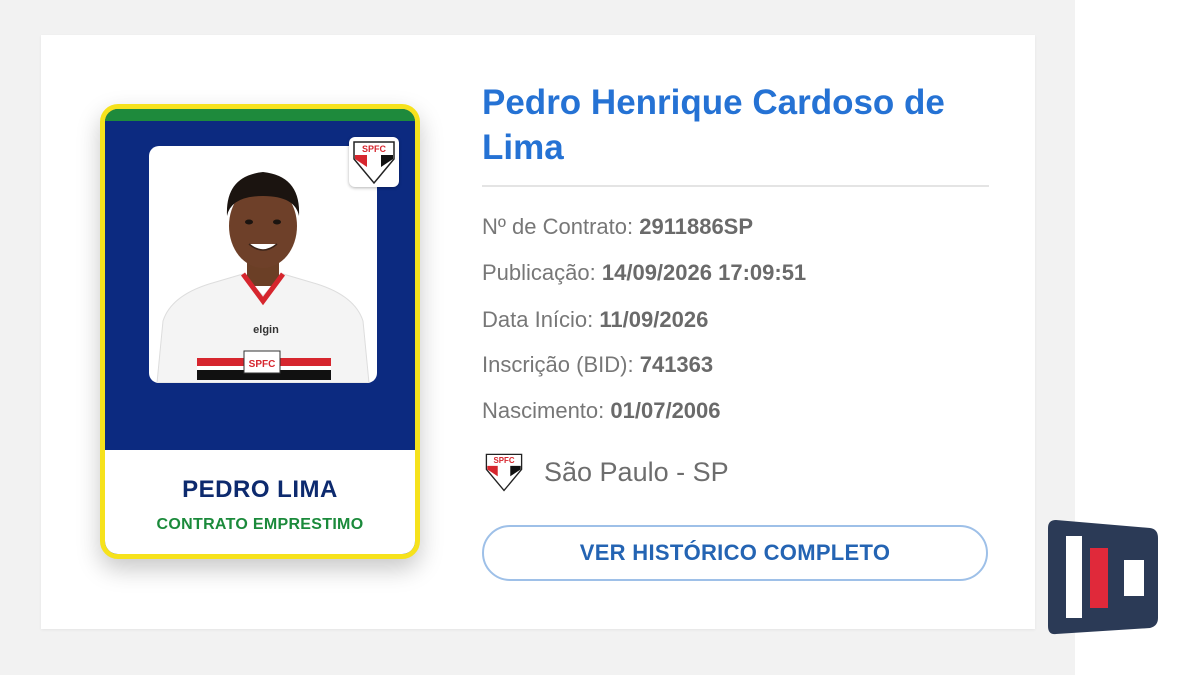  What do you see at coordinates (558, 364) in the screenshot?
I see `registration-label: Inscrição (BID):` at bounding box center [558, 364].